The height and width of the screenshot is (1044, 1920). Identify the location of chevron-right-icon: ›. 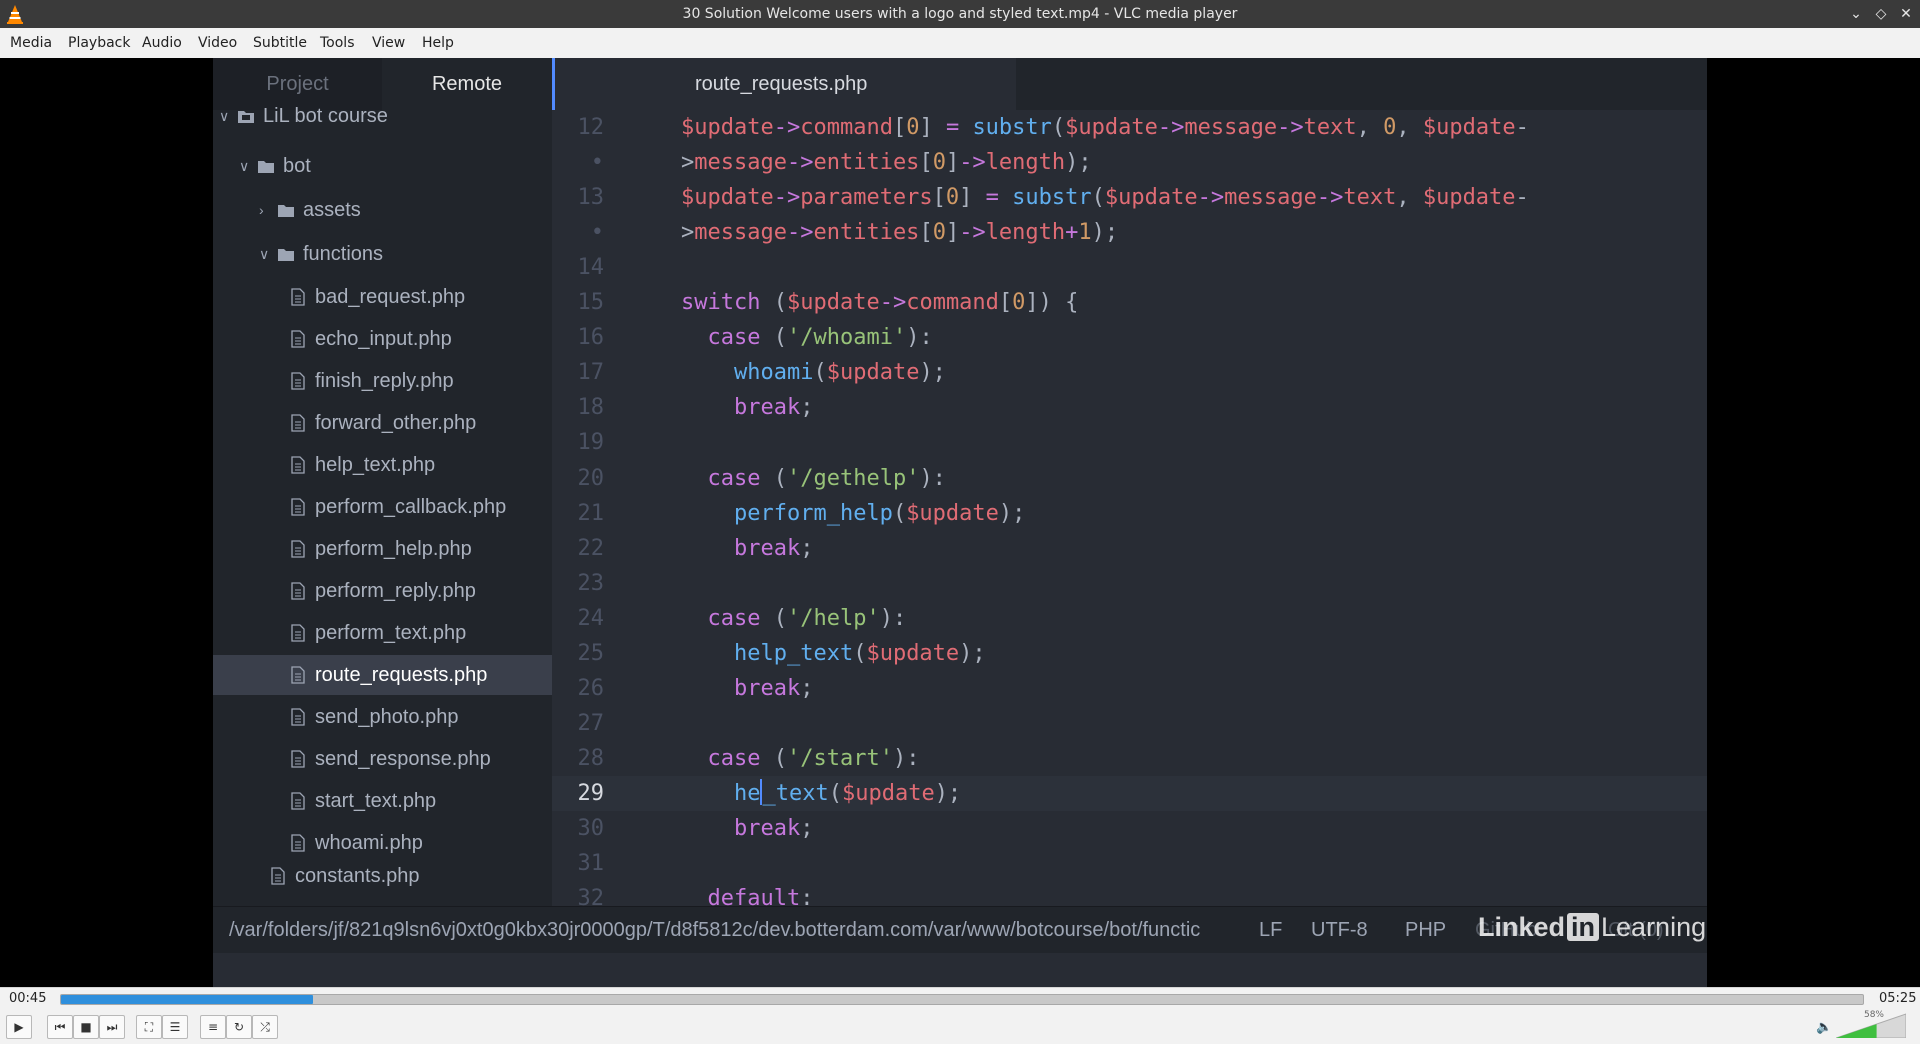
(265, 210).